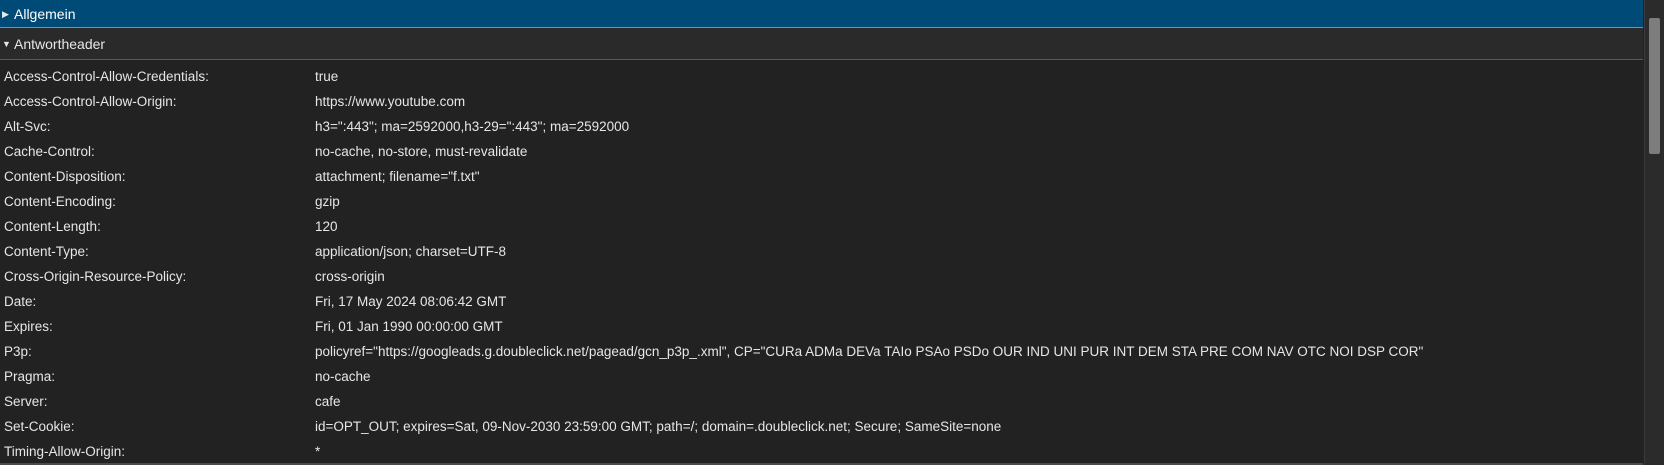 Image resolution: width=1664 pixels, height=465 pixels. I want to click on header-name: Alt-Svc:, so click(27, 126).